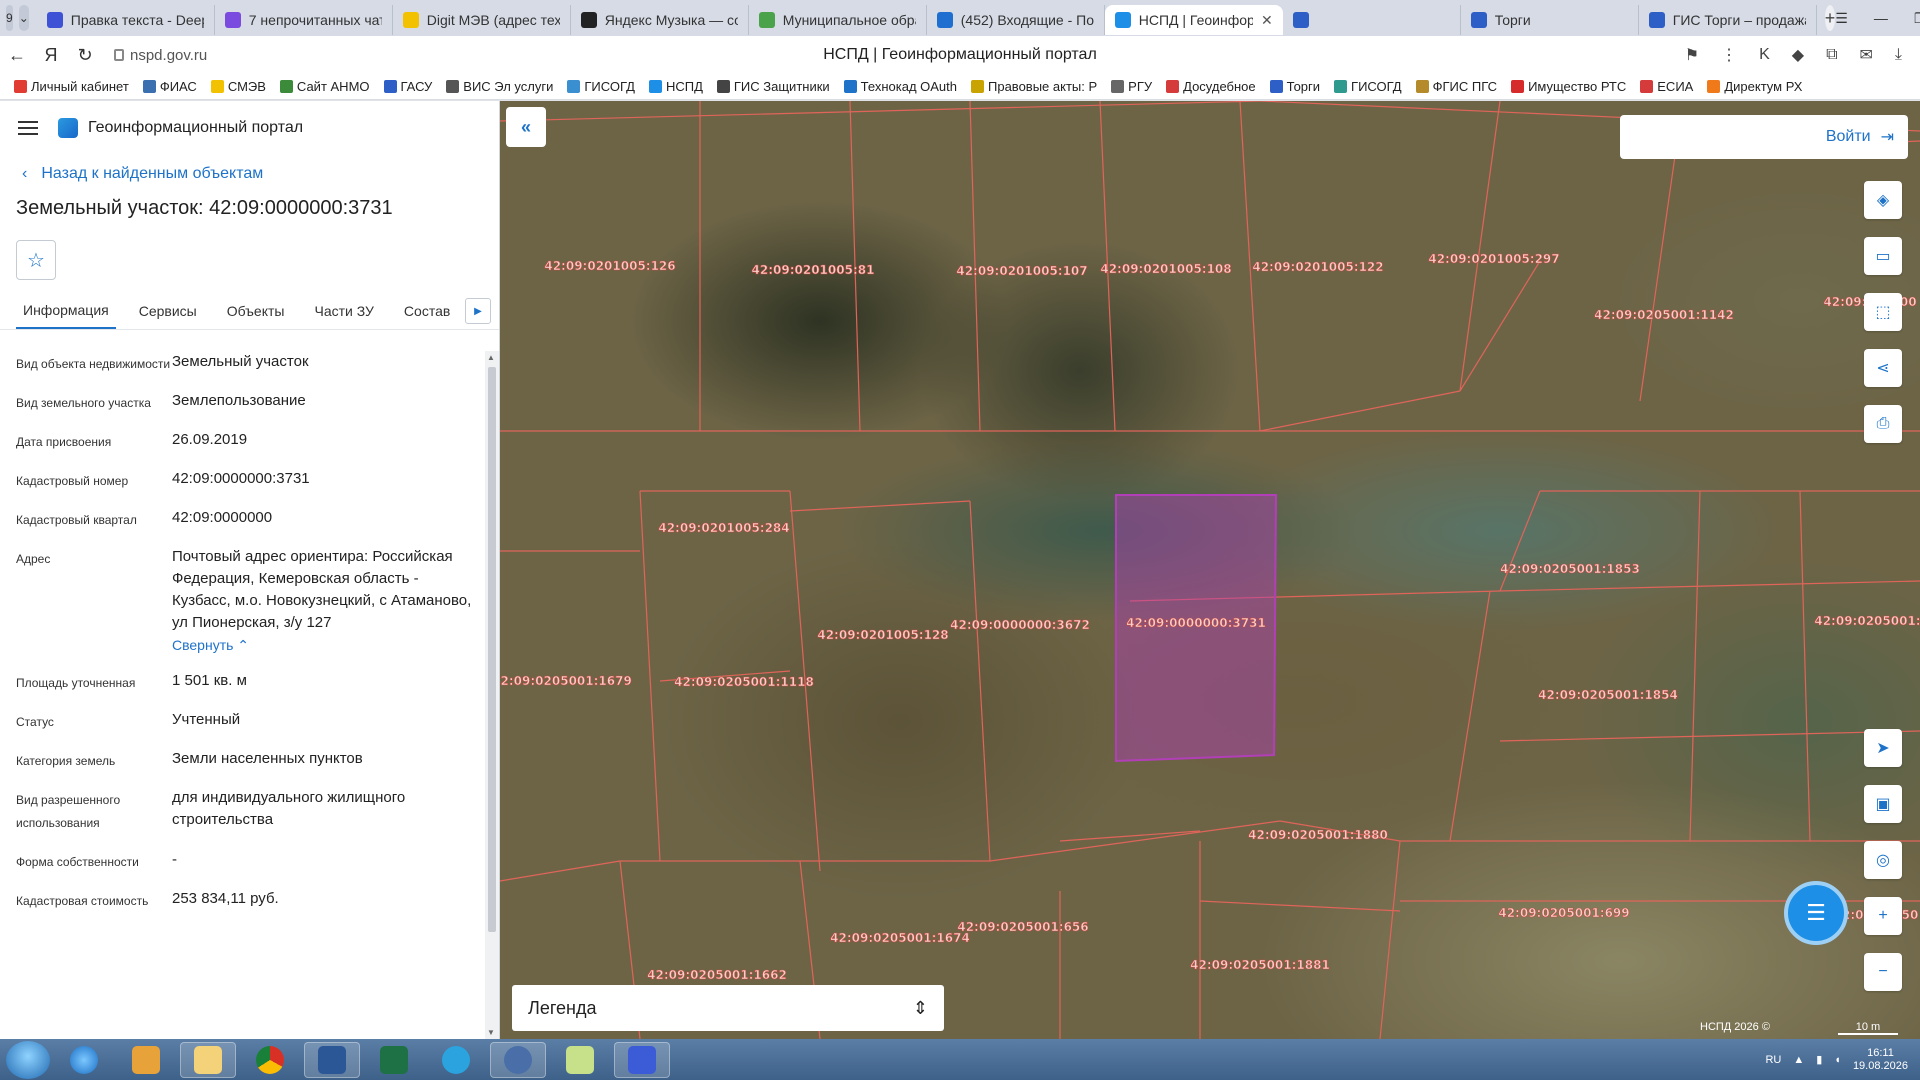  I want to click on back-icon: ←, so click(17, 55).